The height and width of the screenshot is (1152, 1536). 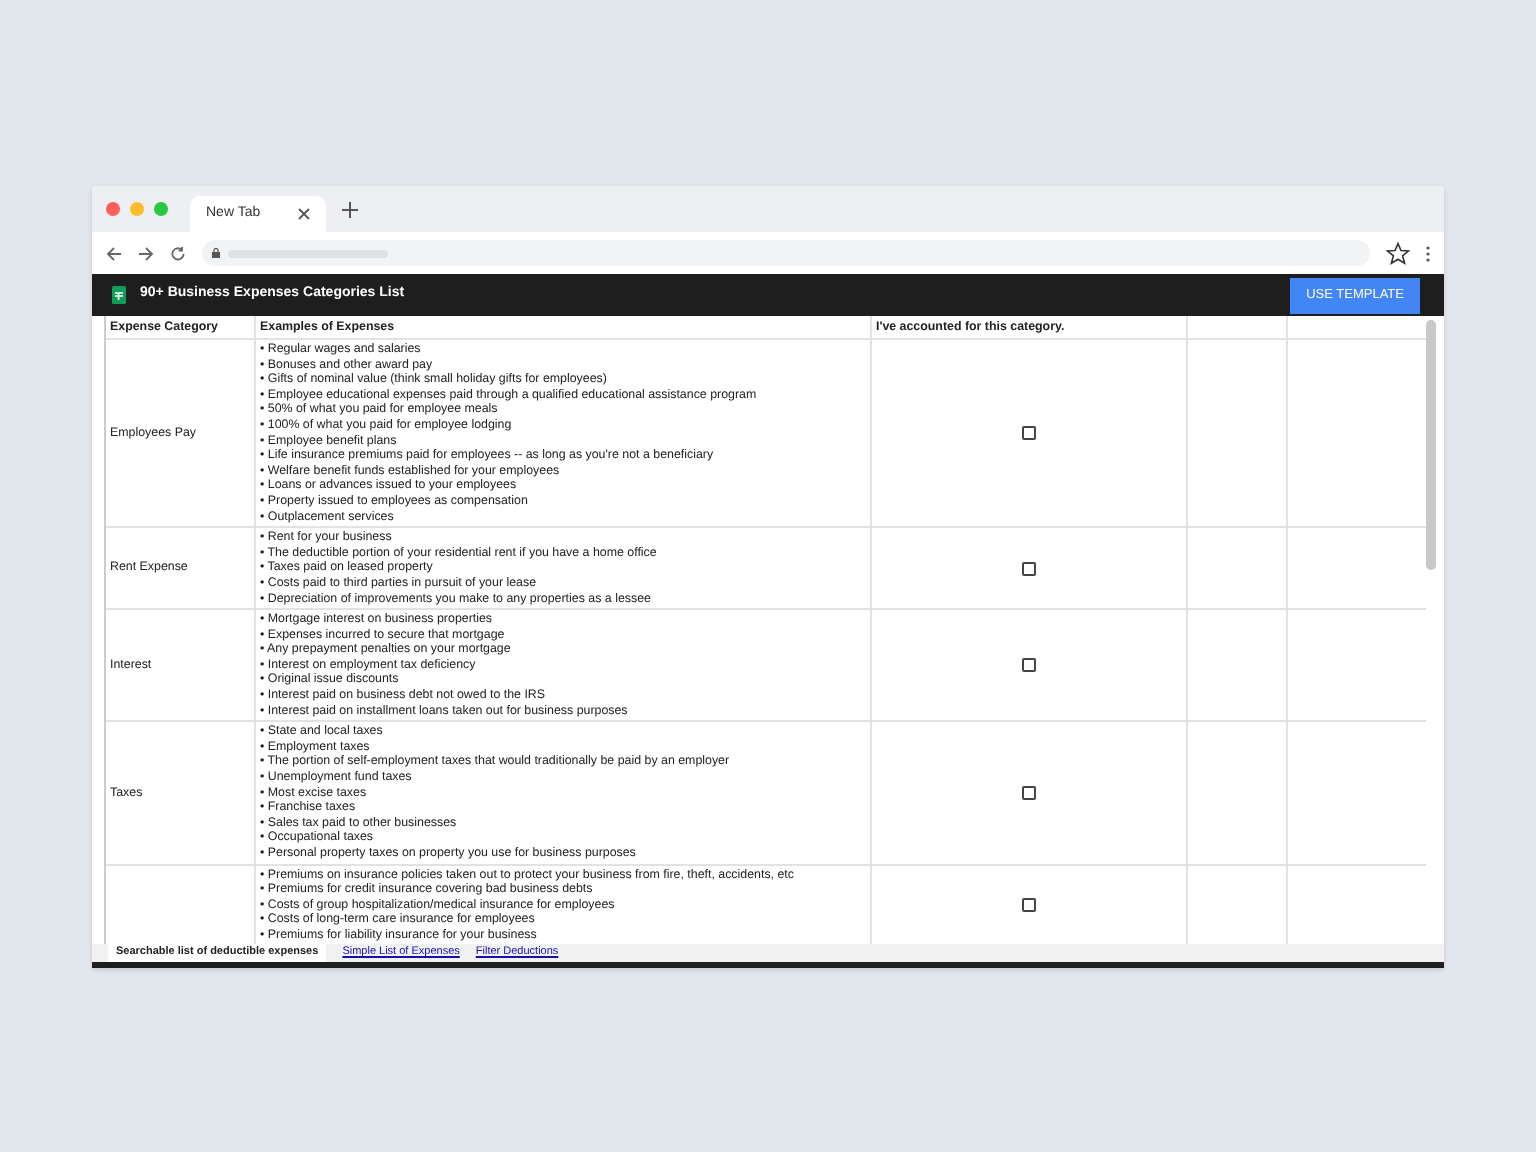 What do you see at coordinates (1238, 328) in the screenshot?
I see `empty-cell` at bounding box center [1238, 328].